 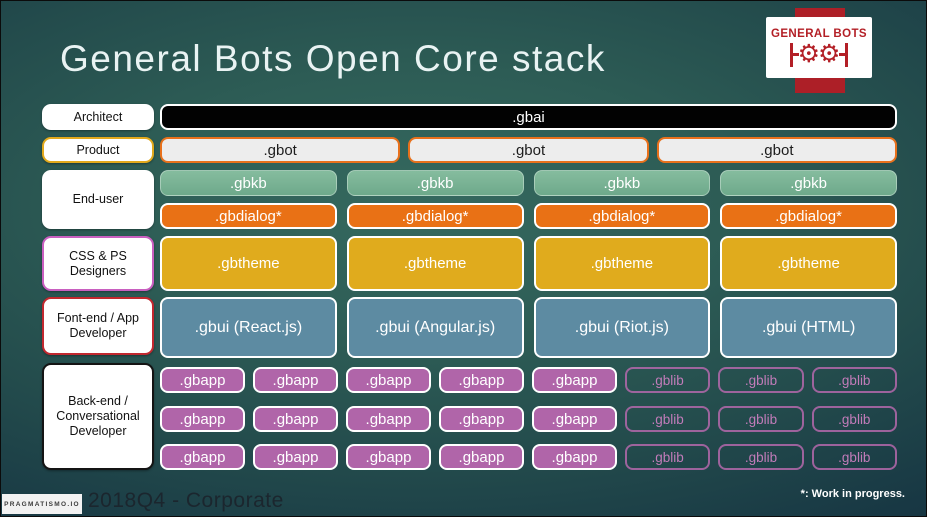 What do you see at coordinates (98, 117) in the screenshot?
I see `role-label-architect: Architect` at bounding box center [98, 117].